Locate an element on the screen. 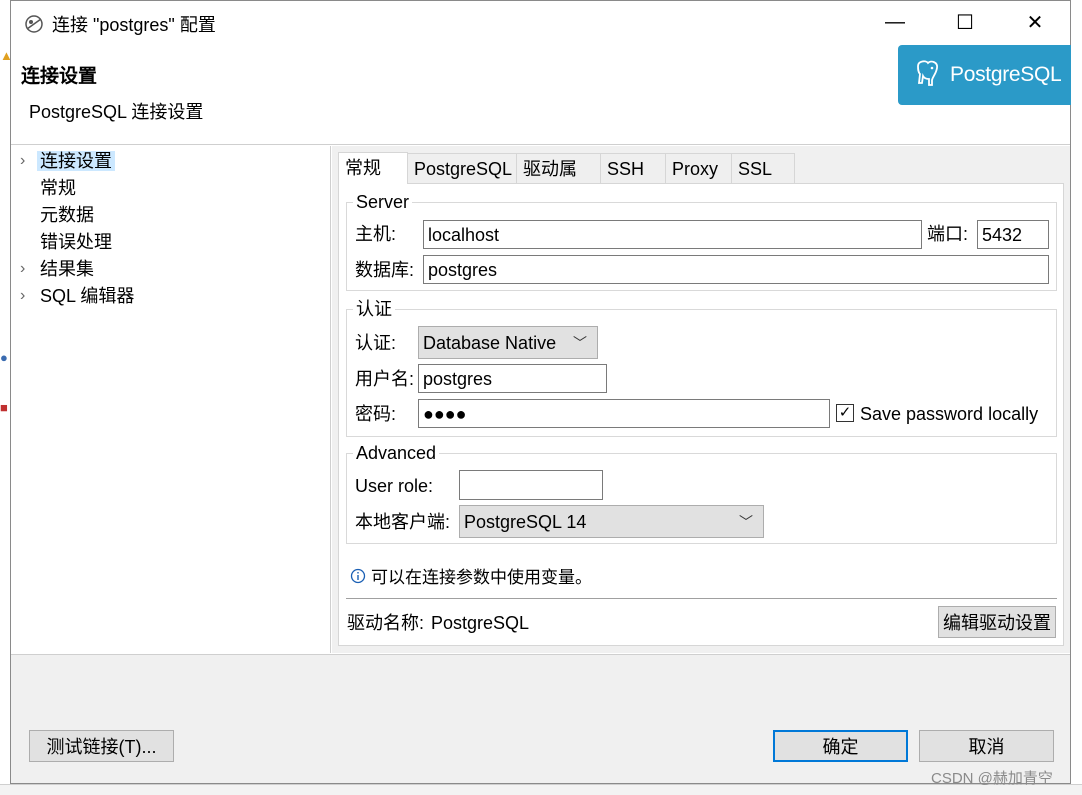  driver-separator is located at coordinates (701, 598).